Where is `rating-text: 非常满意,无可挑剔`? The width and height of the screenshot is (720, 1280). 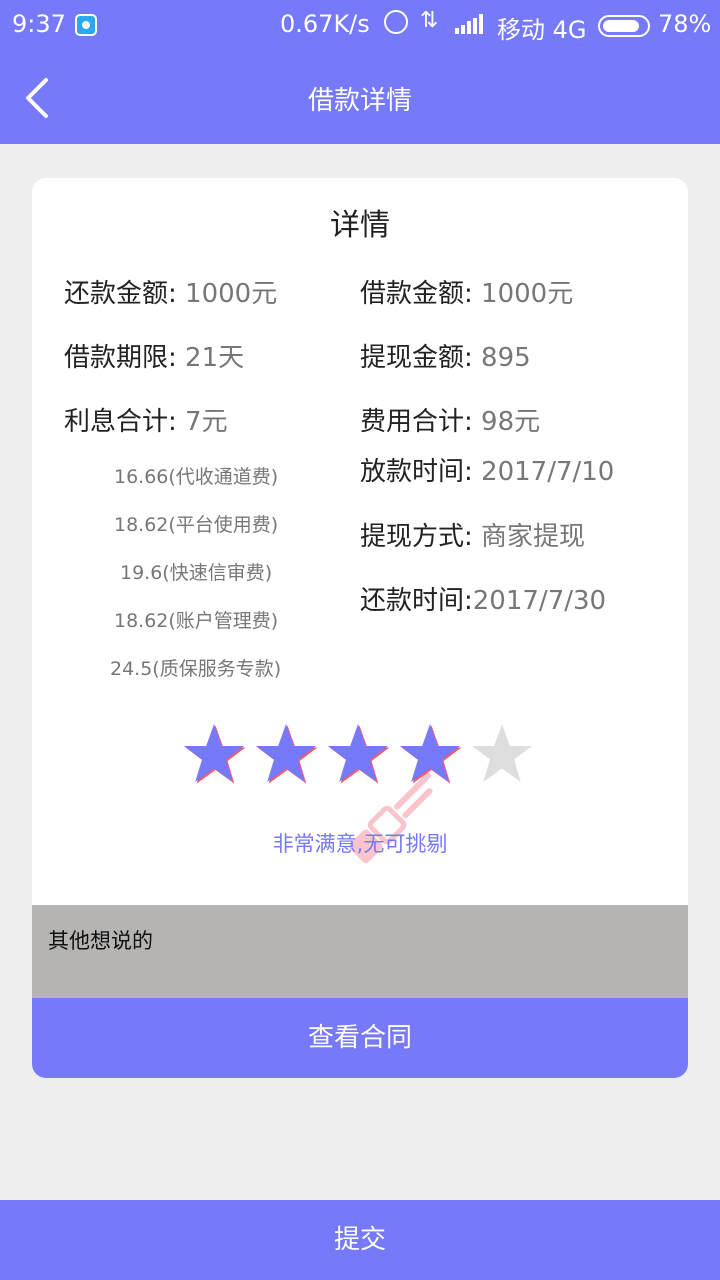
rating-text: 非常满意,无可挑剔 is located at coordinates (360, 844).